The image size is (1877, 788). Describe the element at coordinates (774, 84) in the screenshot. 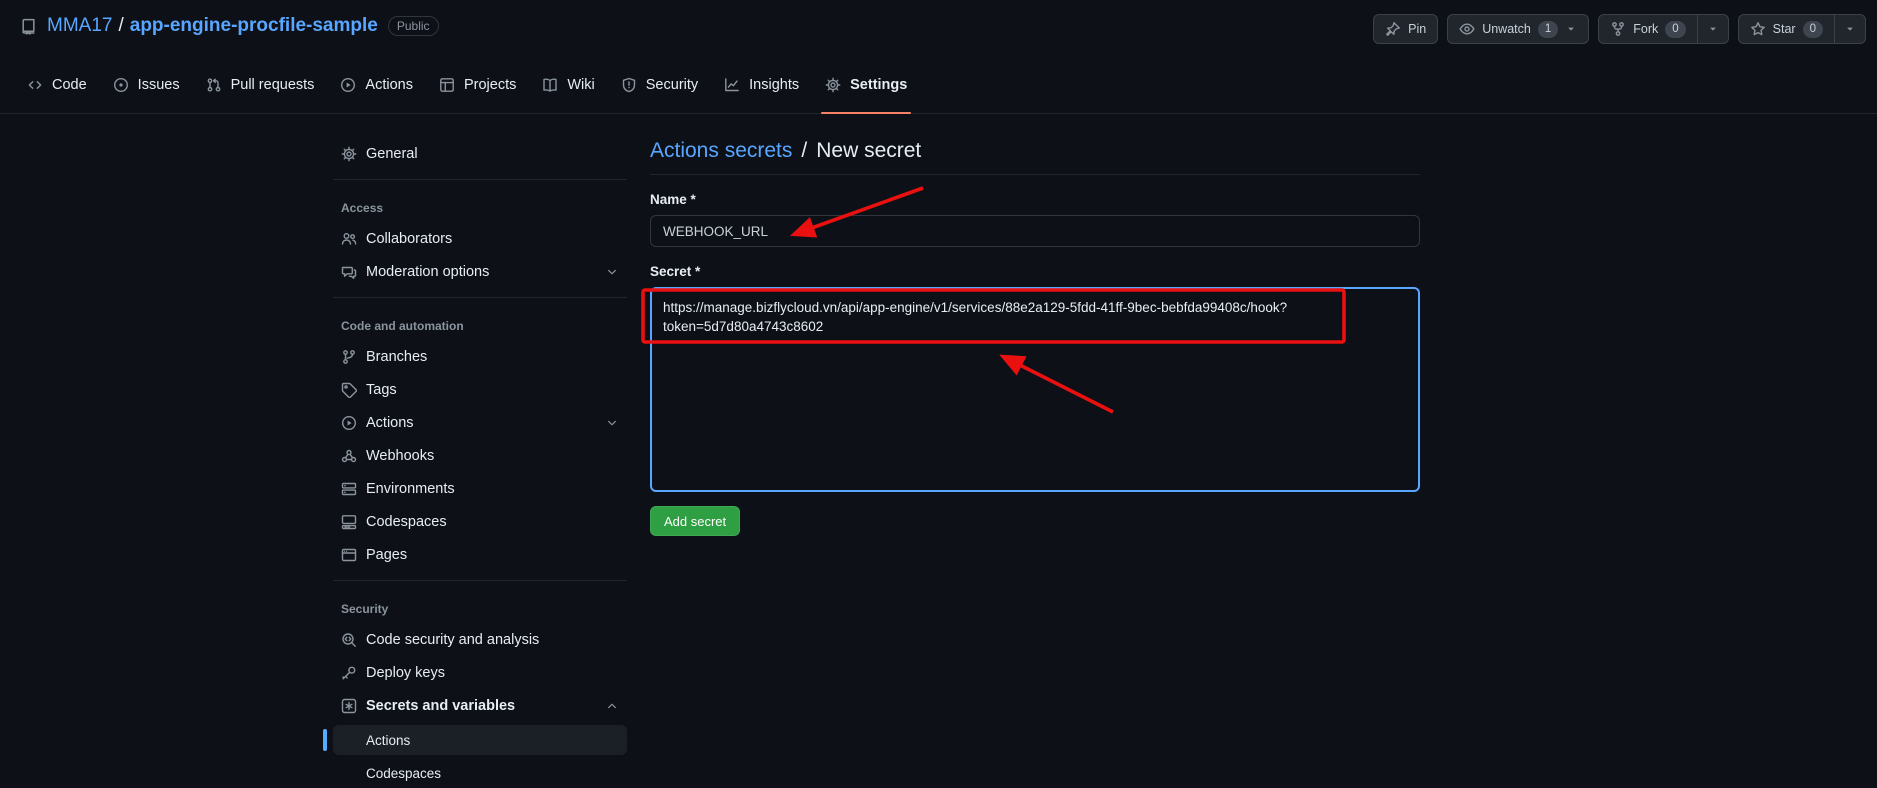

I see `tab-label: Insights` at that location.